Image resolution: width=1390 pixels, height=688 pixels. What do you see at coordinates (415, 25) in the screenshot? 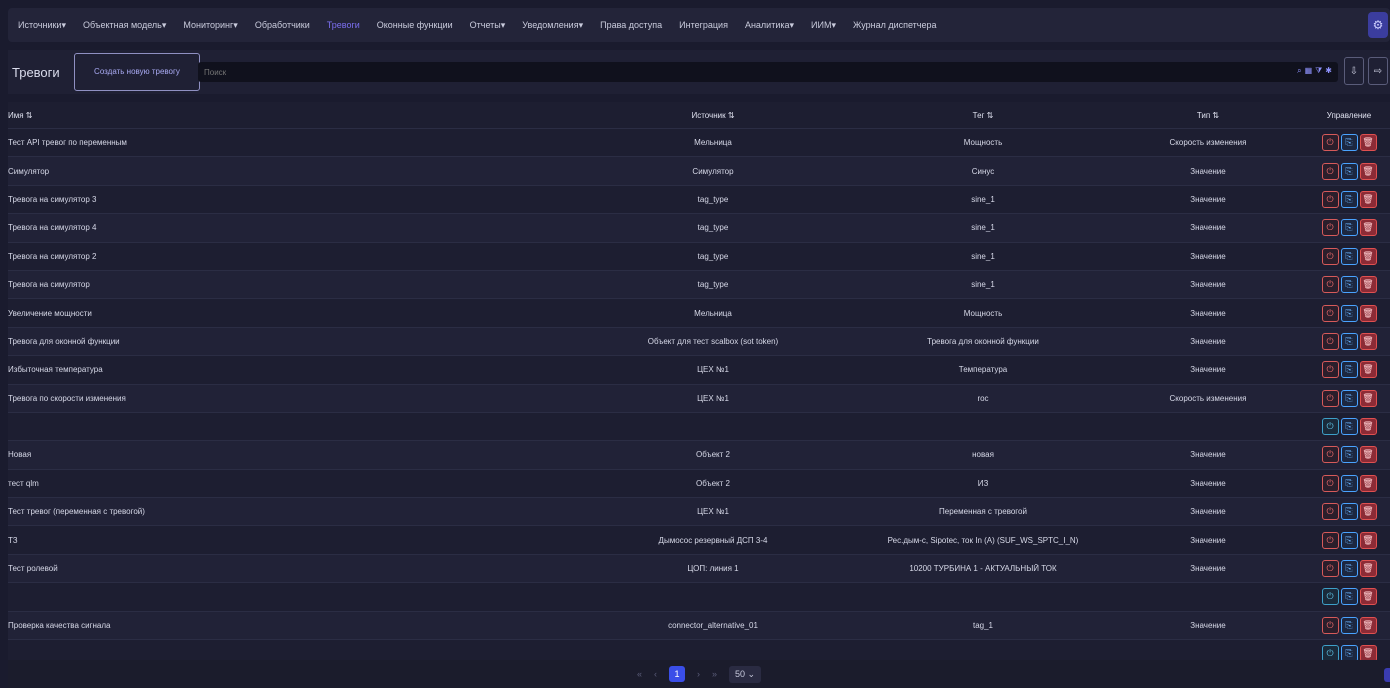
I see `nav-item: Оконные функции` at bounding box center [415, 25].